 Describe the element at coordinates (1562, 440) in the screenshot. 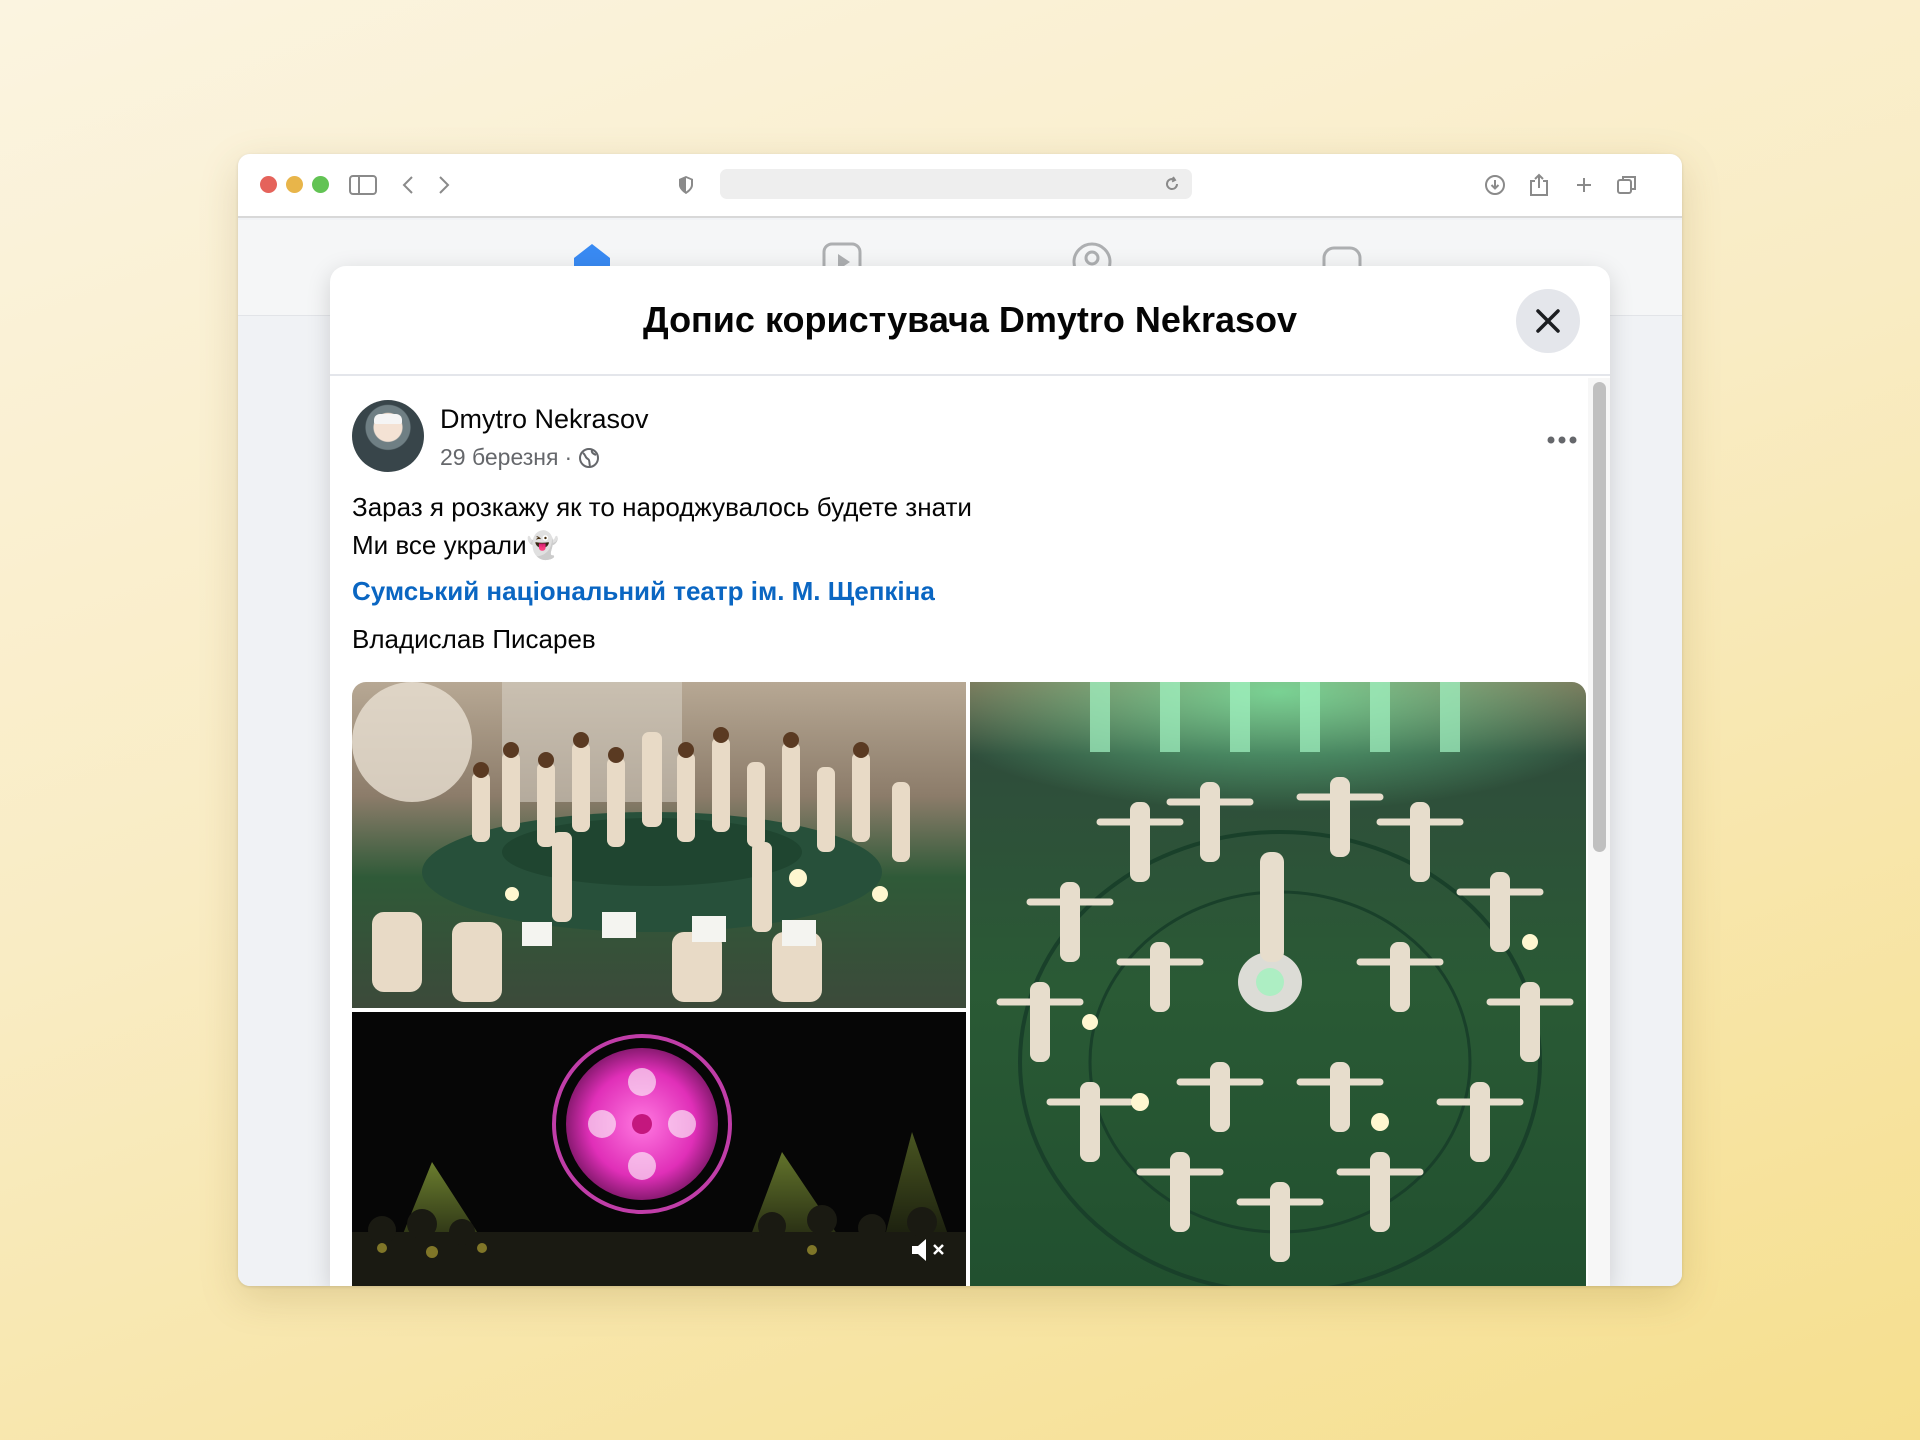

I see `more-options-icon` at that location.